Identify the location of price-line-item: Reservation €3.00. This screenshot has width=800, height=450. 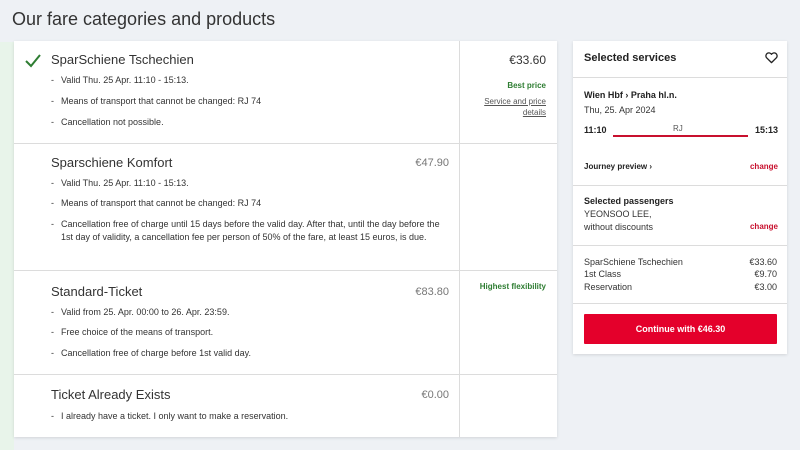
(680, 287).